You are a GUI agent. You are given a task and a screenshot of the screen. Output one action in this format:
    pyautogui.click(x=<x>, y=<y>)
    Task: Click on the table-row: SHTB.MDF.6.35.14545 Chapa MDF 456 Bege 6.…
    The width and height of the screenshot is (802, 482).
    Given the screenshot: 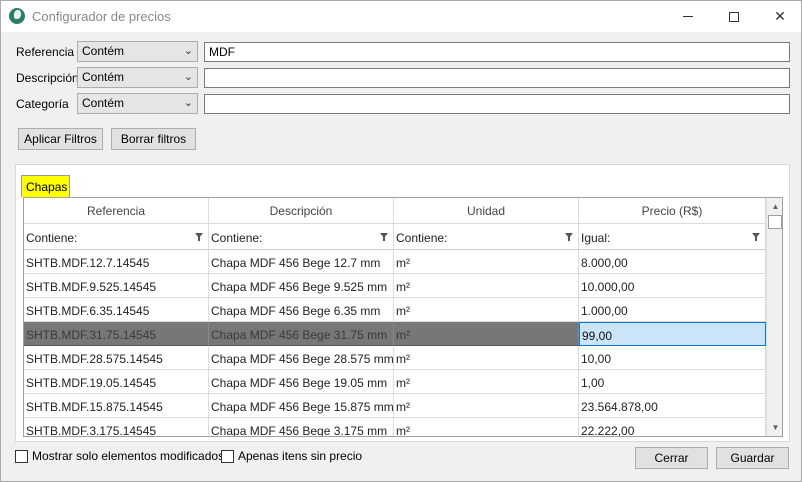 What is the action you would take?
    pyautogui.click(x=395, y=310)
    